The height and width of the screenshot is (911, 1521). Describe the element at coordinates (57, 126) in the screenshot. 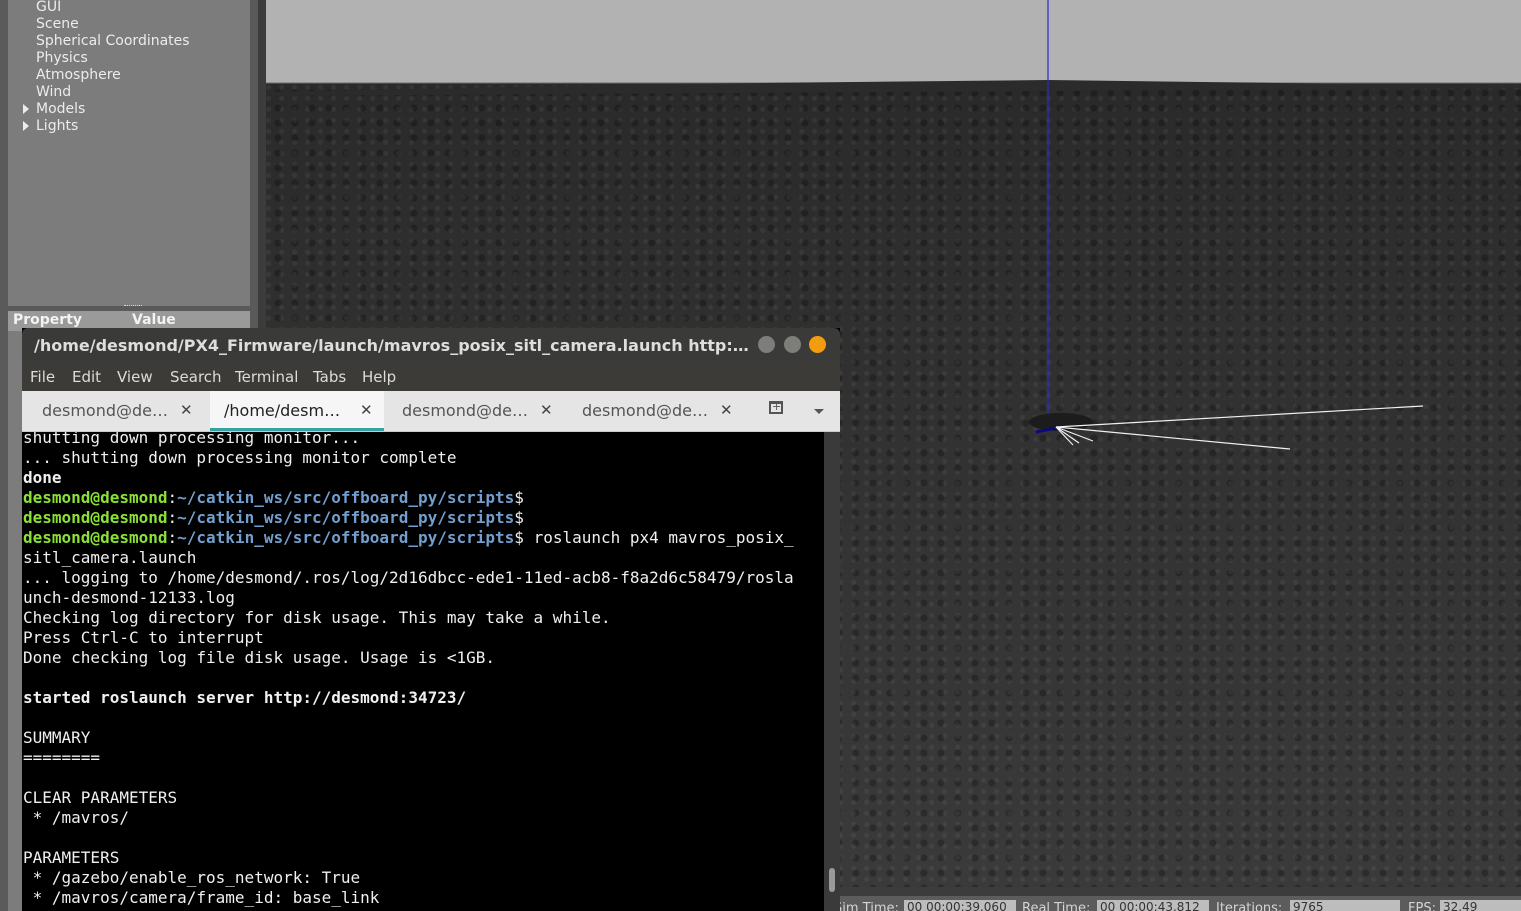

I see `tree-item-lights: Lights` at that location.